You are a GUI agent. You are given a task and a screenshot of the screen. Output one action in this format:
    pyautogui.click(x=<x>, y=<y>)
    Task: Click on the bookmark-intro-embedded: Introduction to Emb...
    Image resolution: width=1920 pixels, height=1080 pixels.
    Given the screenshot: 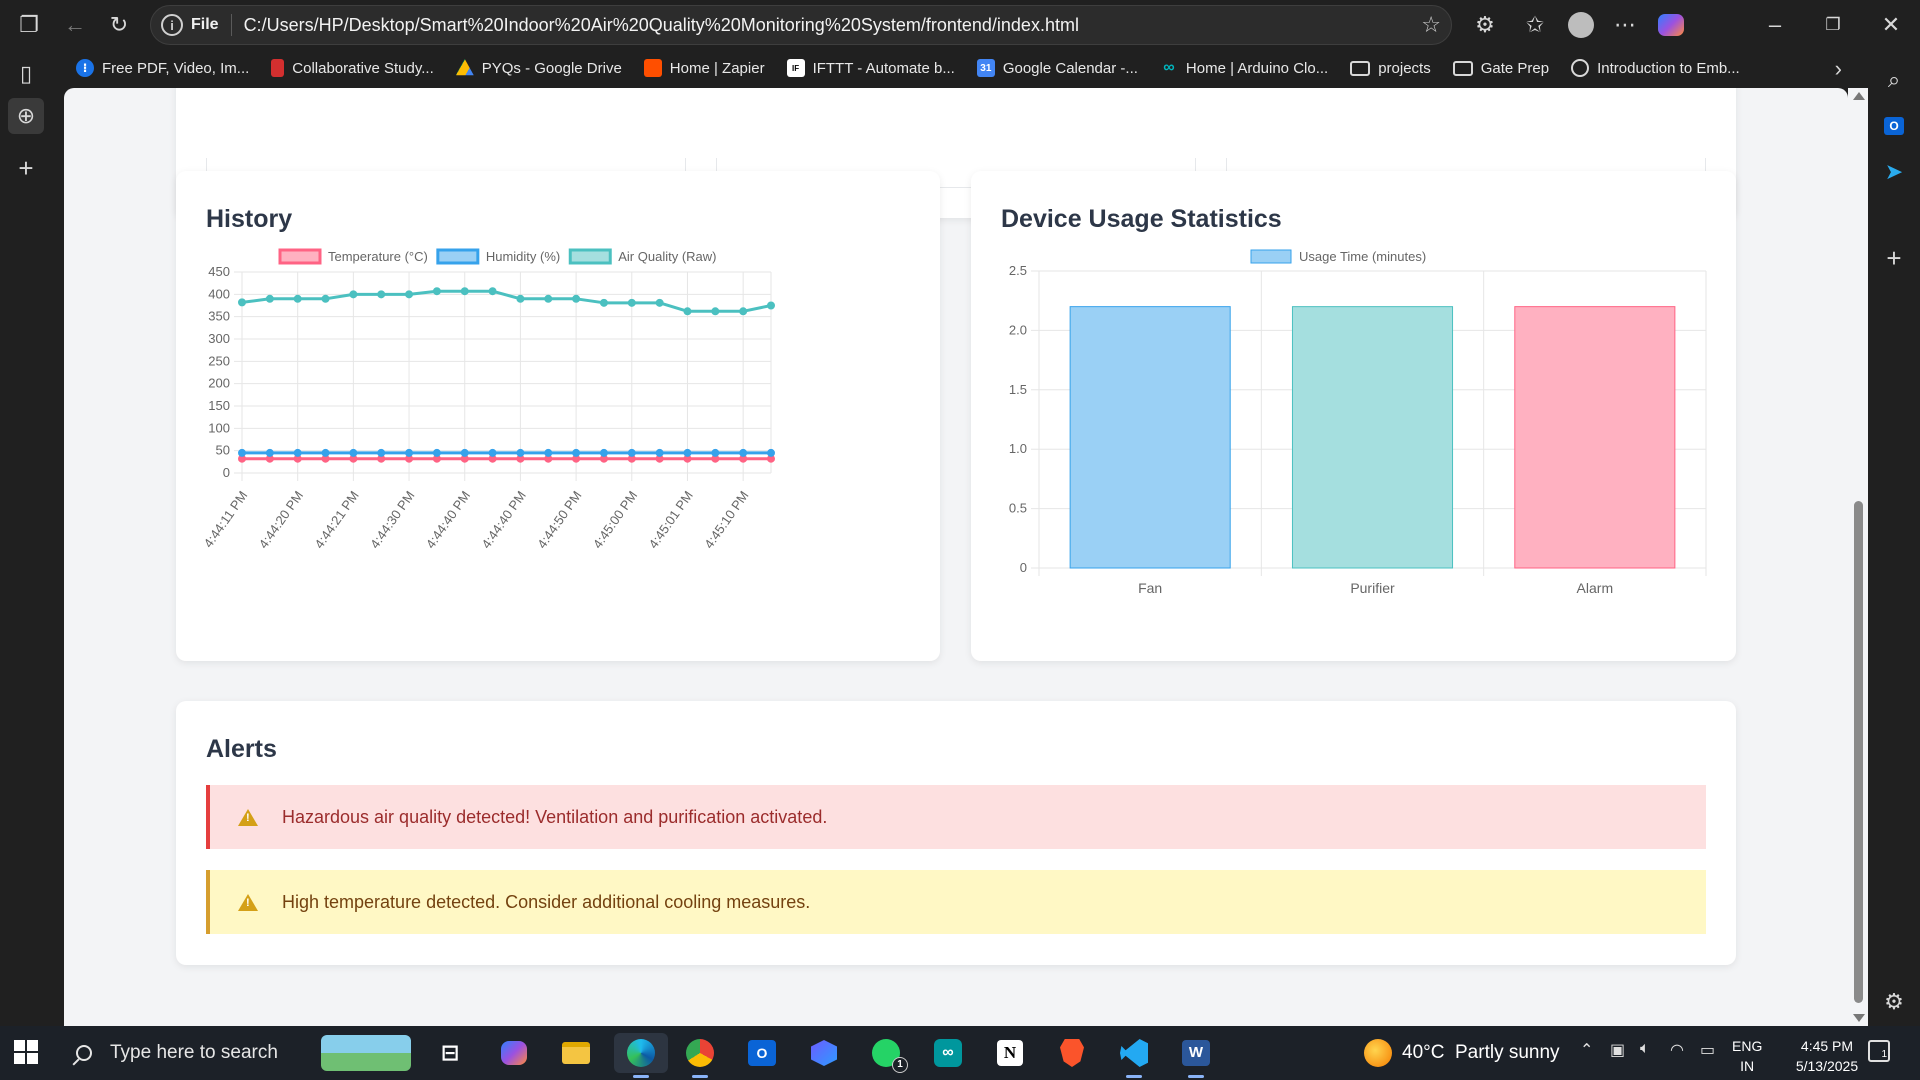 What is the action you would take?
    pyautogui.click(x=1655, y=68)
    